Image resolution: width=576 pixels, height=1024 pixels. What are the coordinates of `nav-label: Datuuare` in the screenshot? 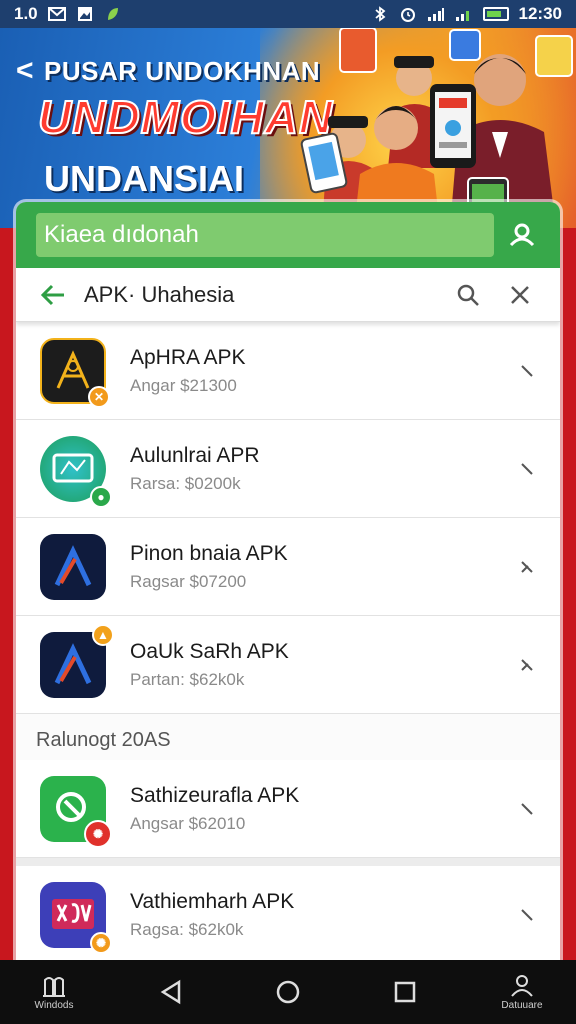 It's located at (522, 1005).